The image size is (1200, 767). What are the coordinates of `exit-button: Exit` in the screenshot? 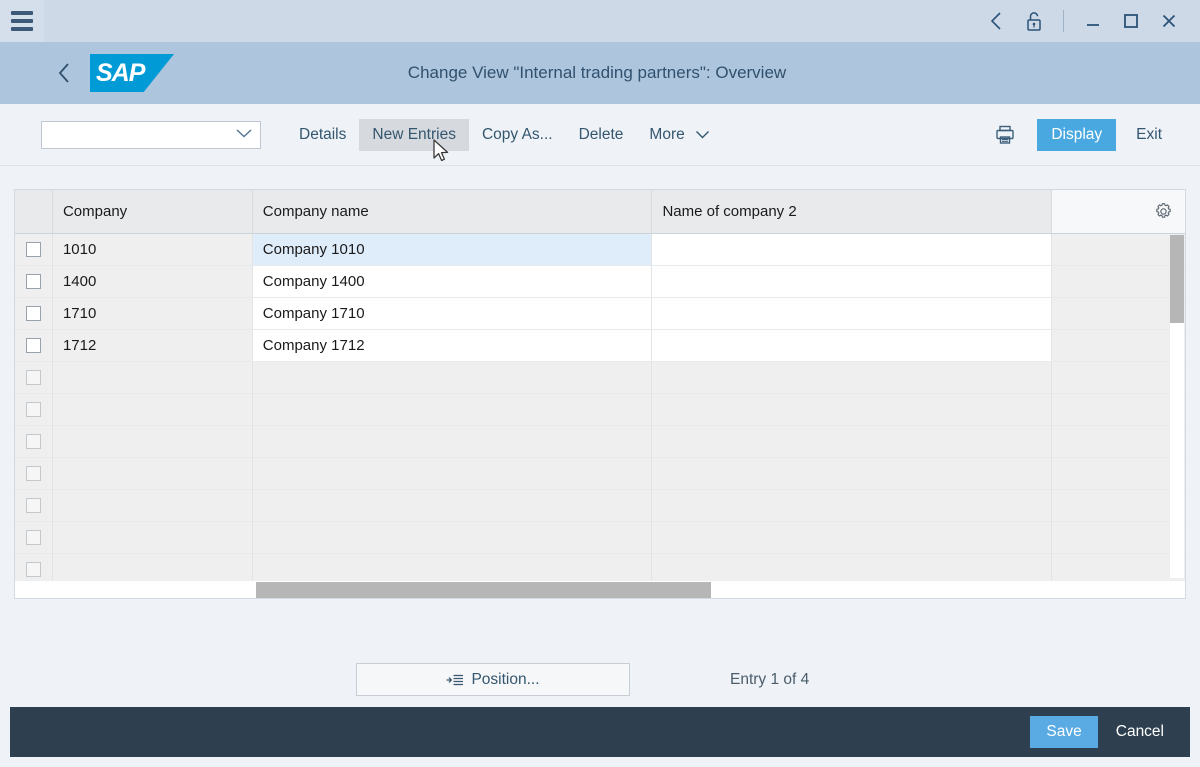 It's located at (1149, 135).